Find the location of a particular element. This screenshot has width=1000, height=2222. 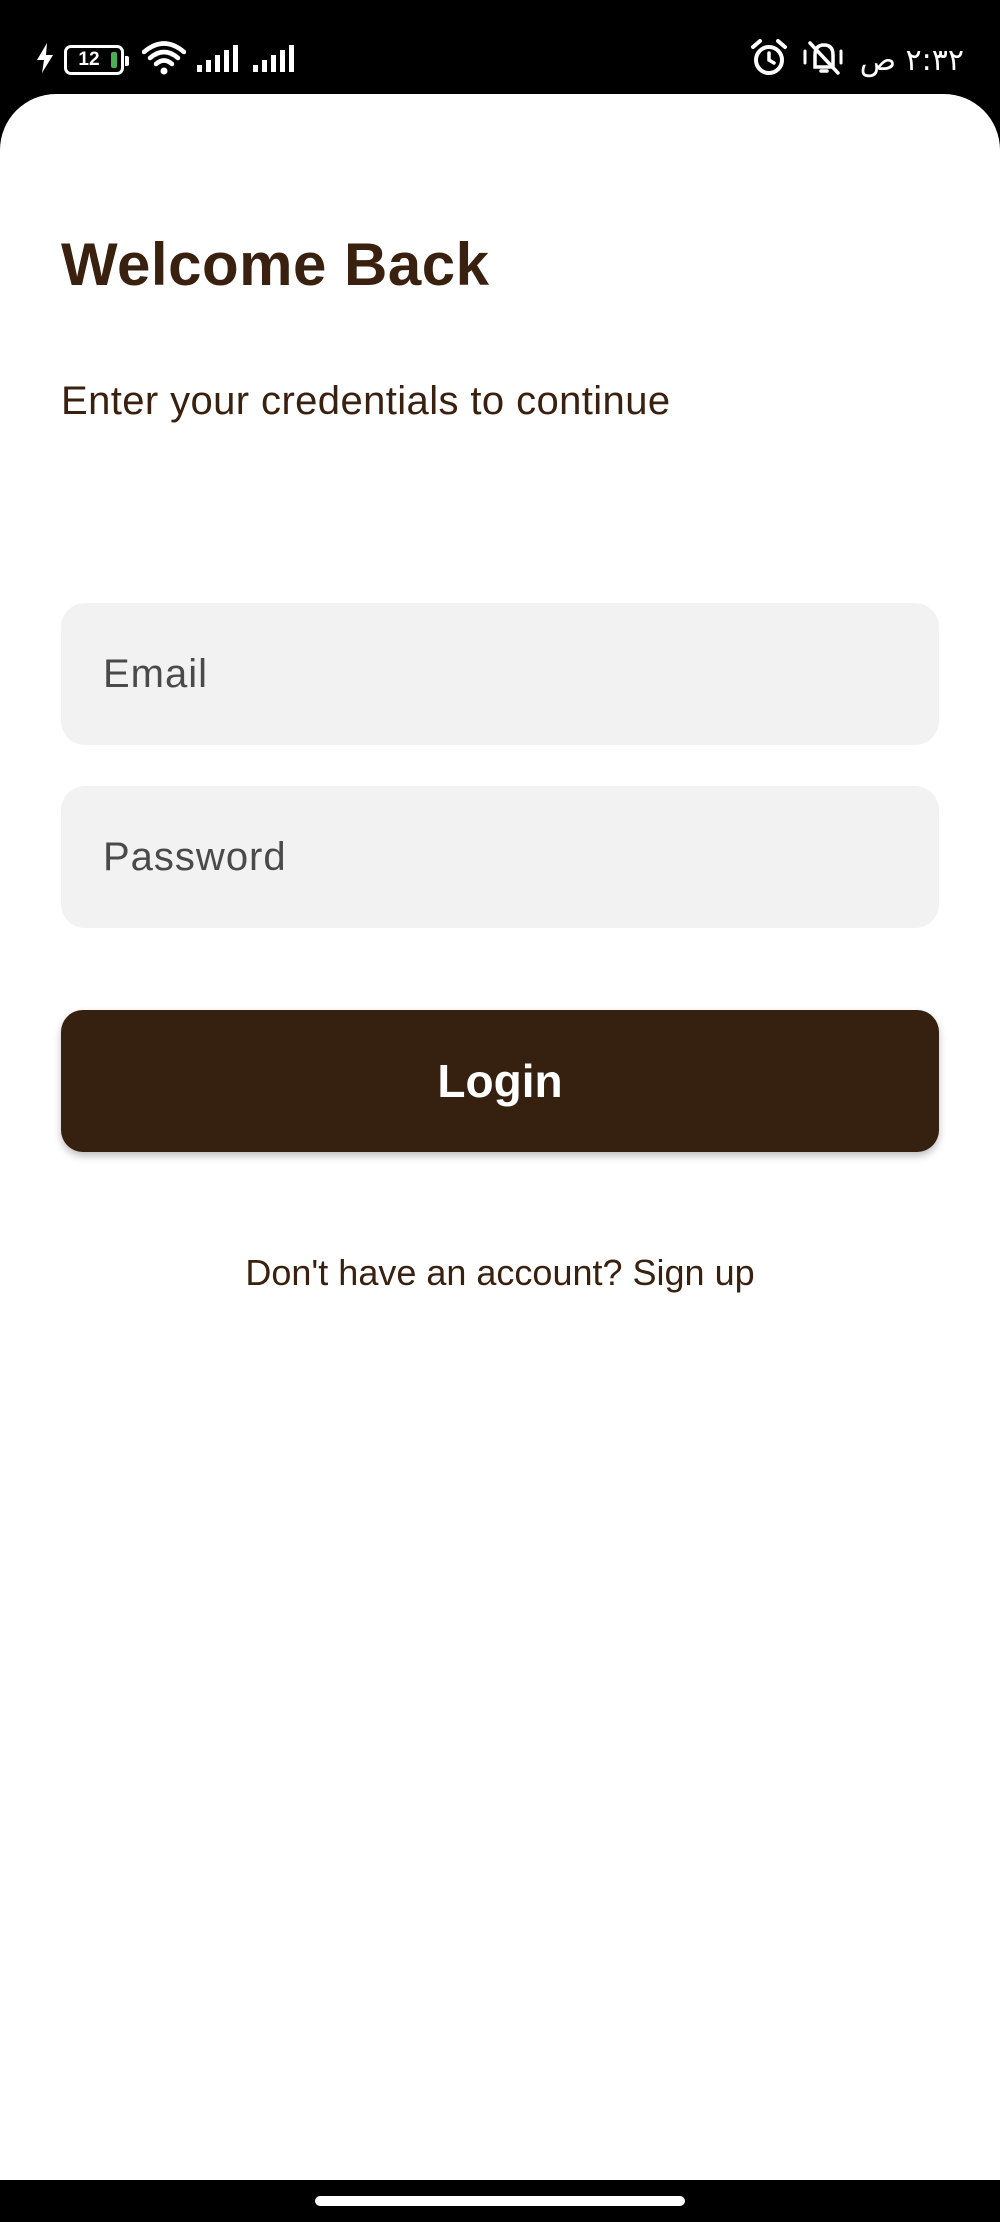

battery-level: 12 is located at coordinates (89, 59).